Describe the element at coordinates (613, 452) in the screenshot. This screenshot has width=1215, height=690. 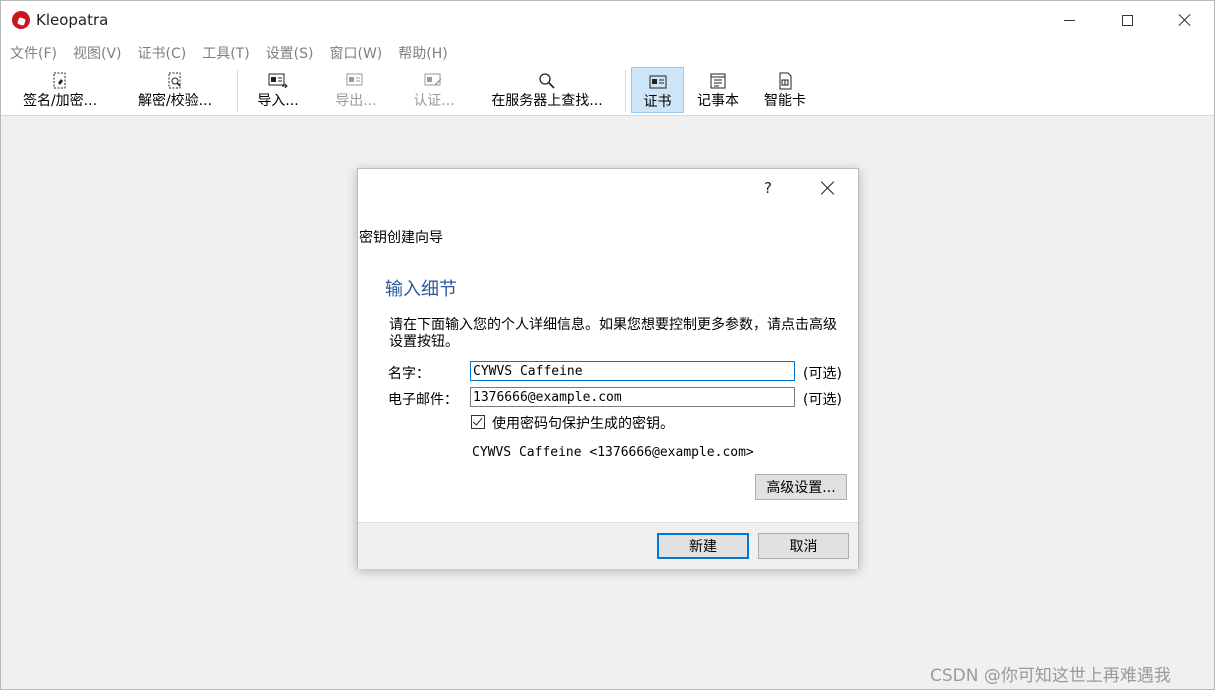
I see `user-id-preview: CYWVS Caffeine <1376666@example.com>` at that location.